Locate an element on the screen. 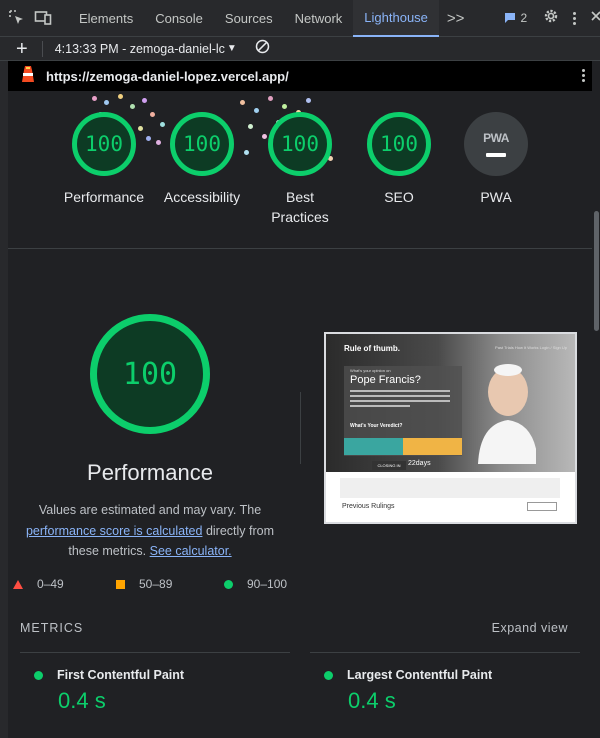 This screenshot has width=600, height=738. lighthouse-logo-icon is located at coordinates (28, 76).